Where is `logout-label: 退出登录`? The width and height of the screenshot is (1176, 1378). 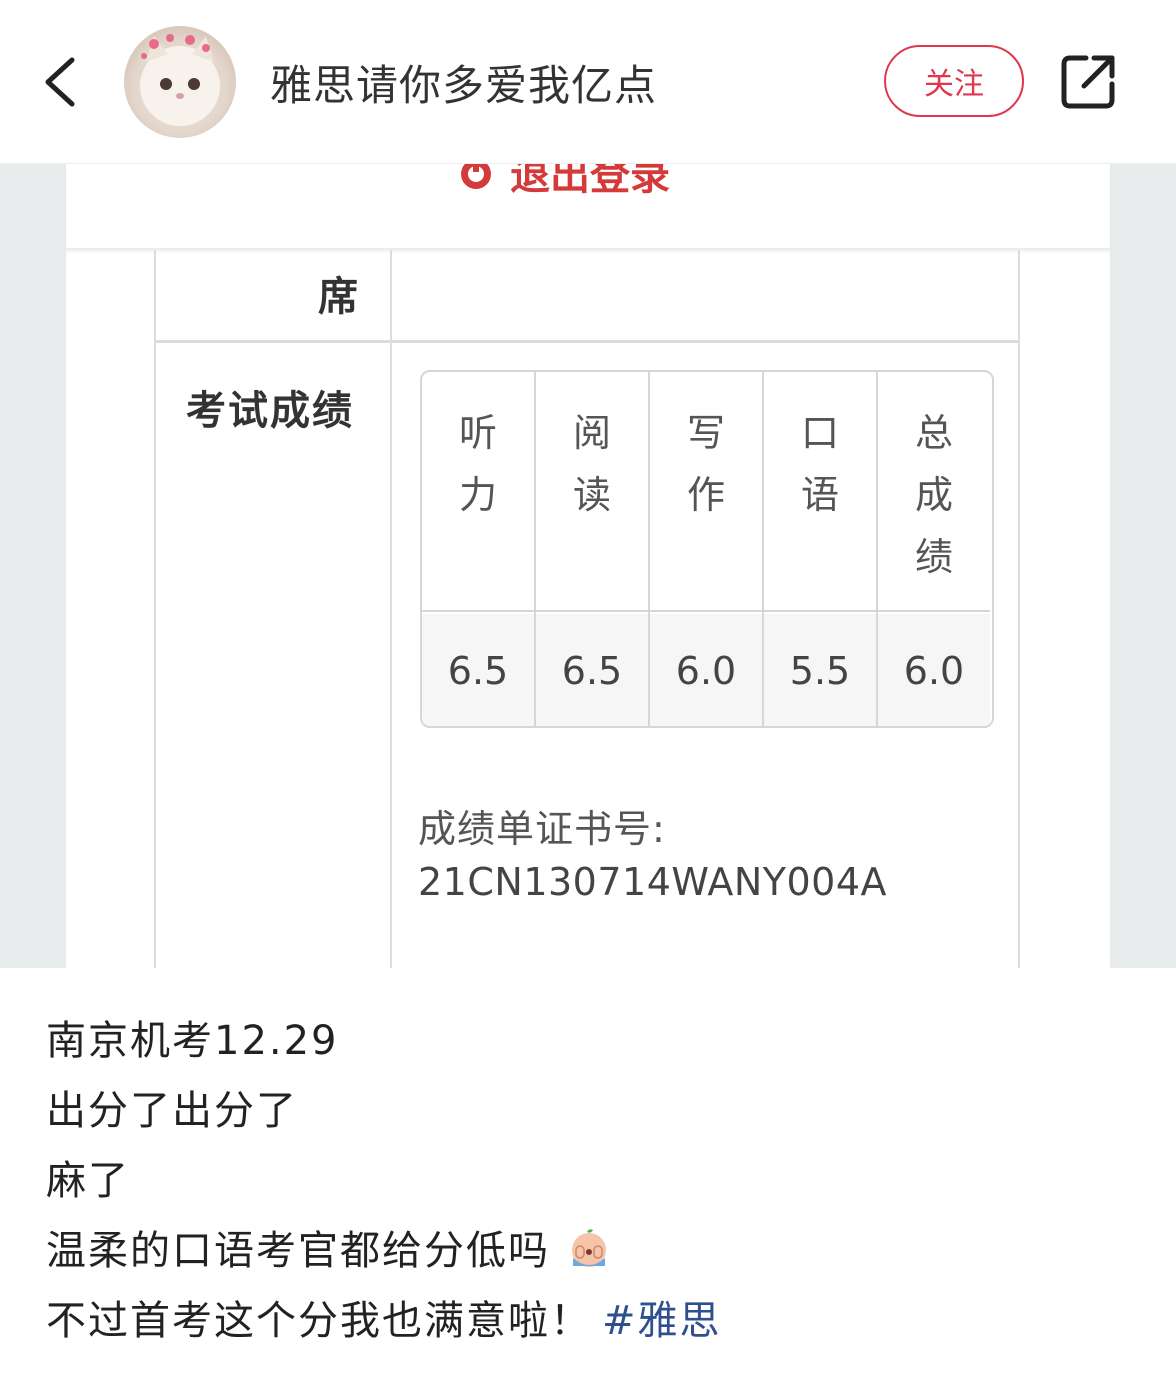 logout-label: 退出登录 is located at coordinates (590, 181).